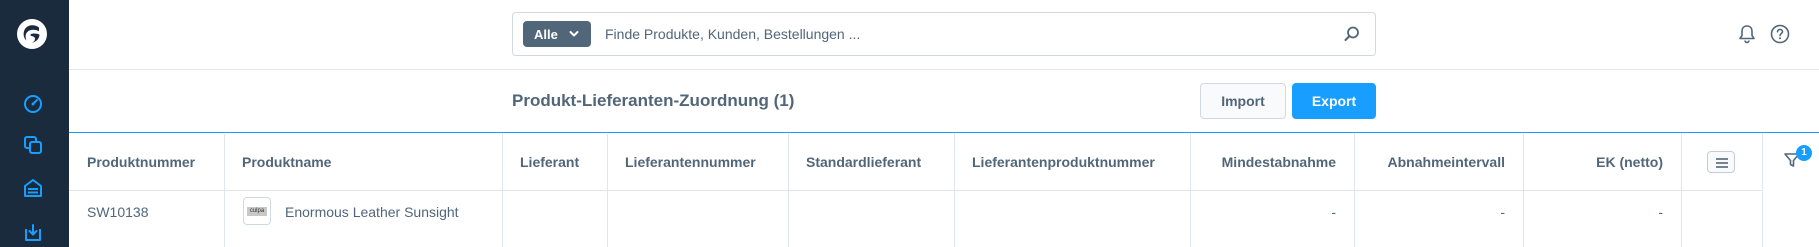  What do you see at coordinates (1072, 162) in the screenshot?
I see `column-header-lieferantenproduktnummer: Lieferantenproduktnummer` at bounding box center [1072, 162].